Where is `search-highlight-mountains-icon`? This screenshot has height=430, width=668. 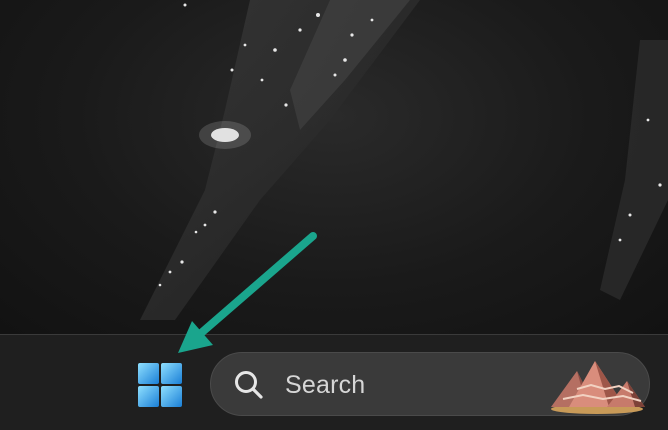 search-highlight-mountains-icon is located at coordinates (597, 385).